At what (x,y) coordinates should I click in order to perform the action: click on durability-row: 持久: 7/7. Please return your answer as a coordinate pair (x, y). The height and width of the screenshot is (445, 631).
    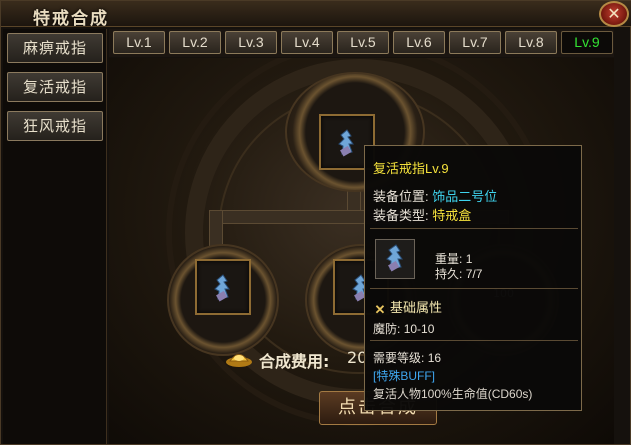
    Looking at the image, I should click on (458, 273).